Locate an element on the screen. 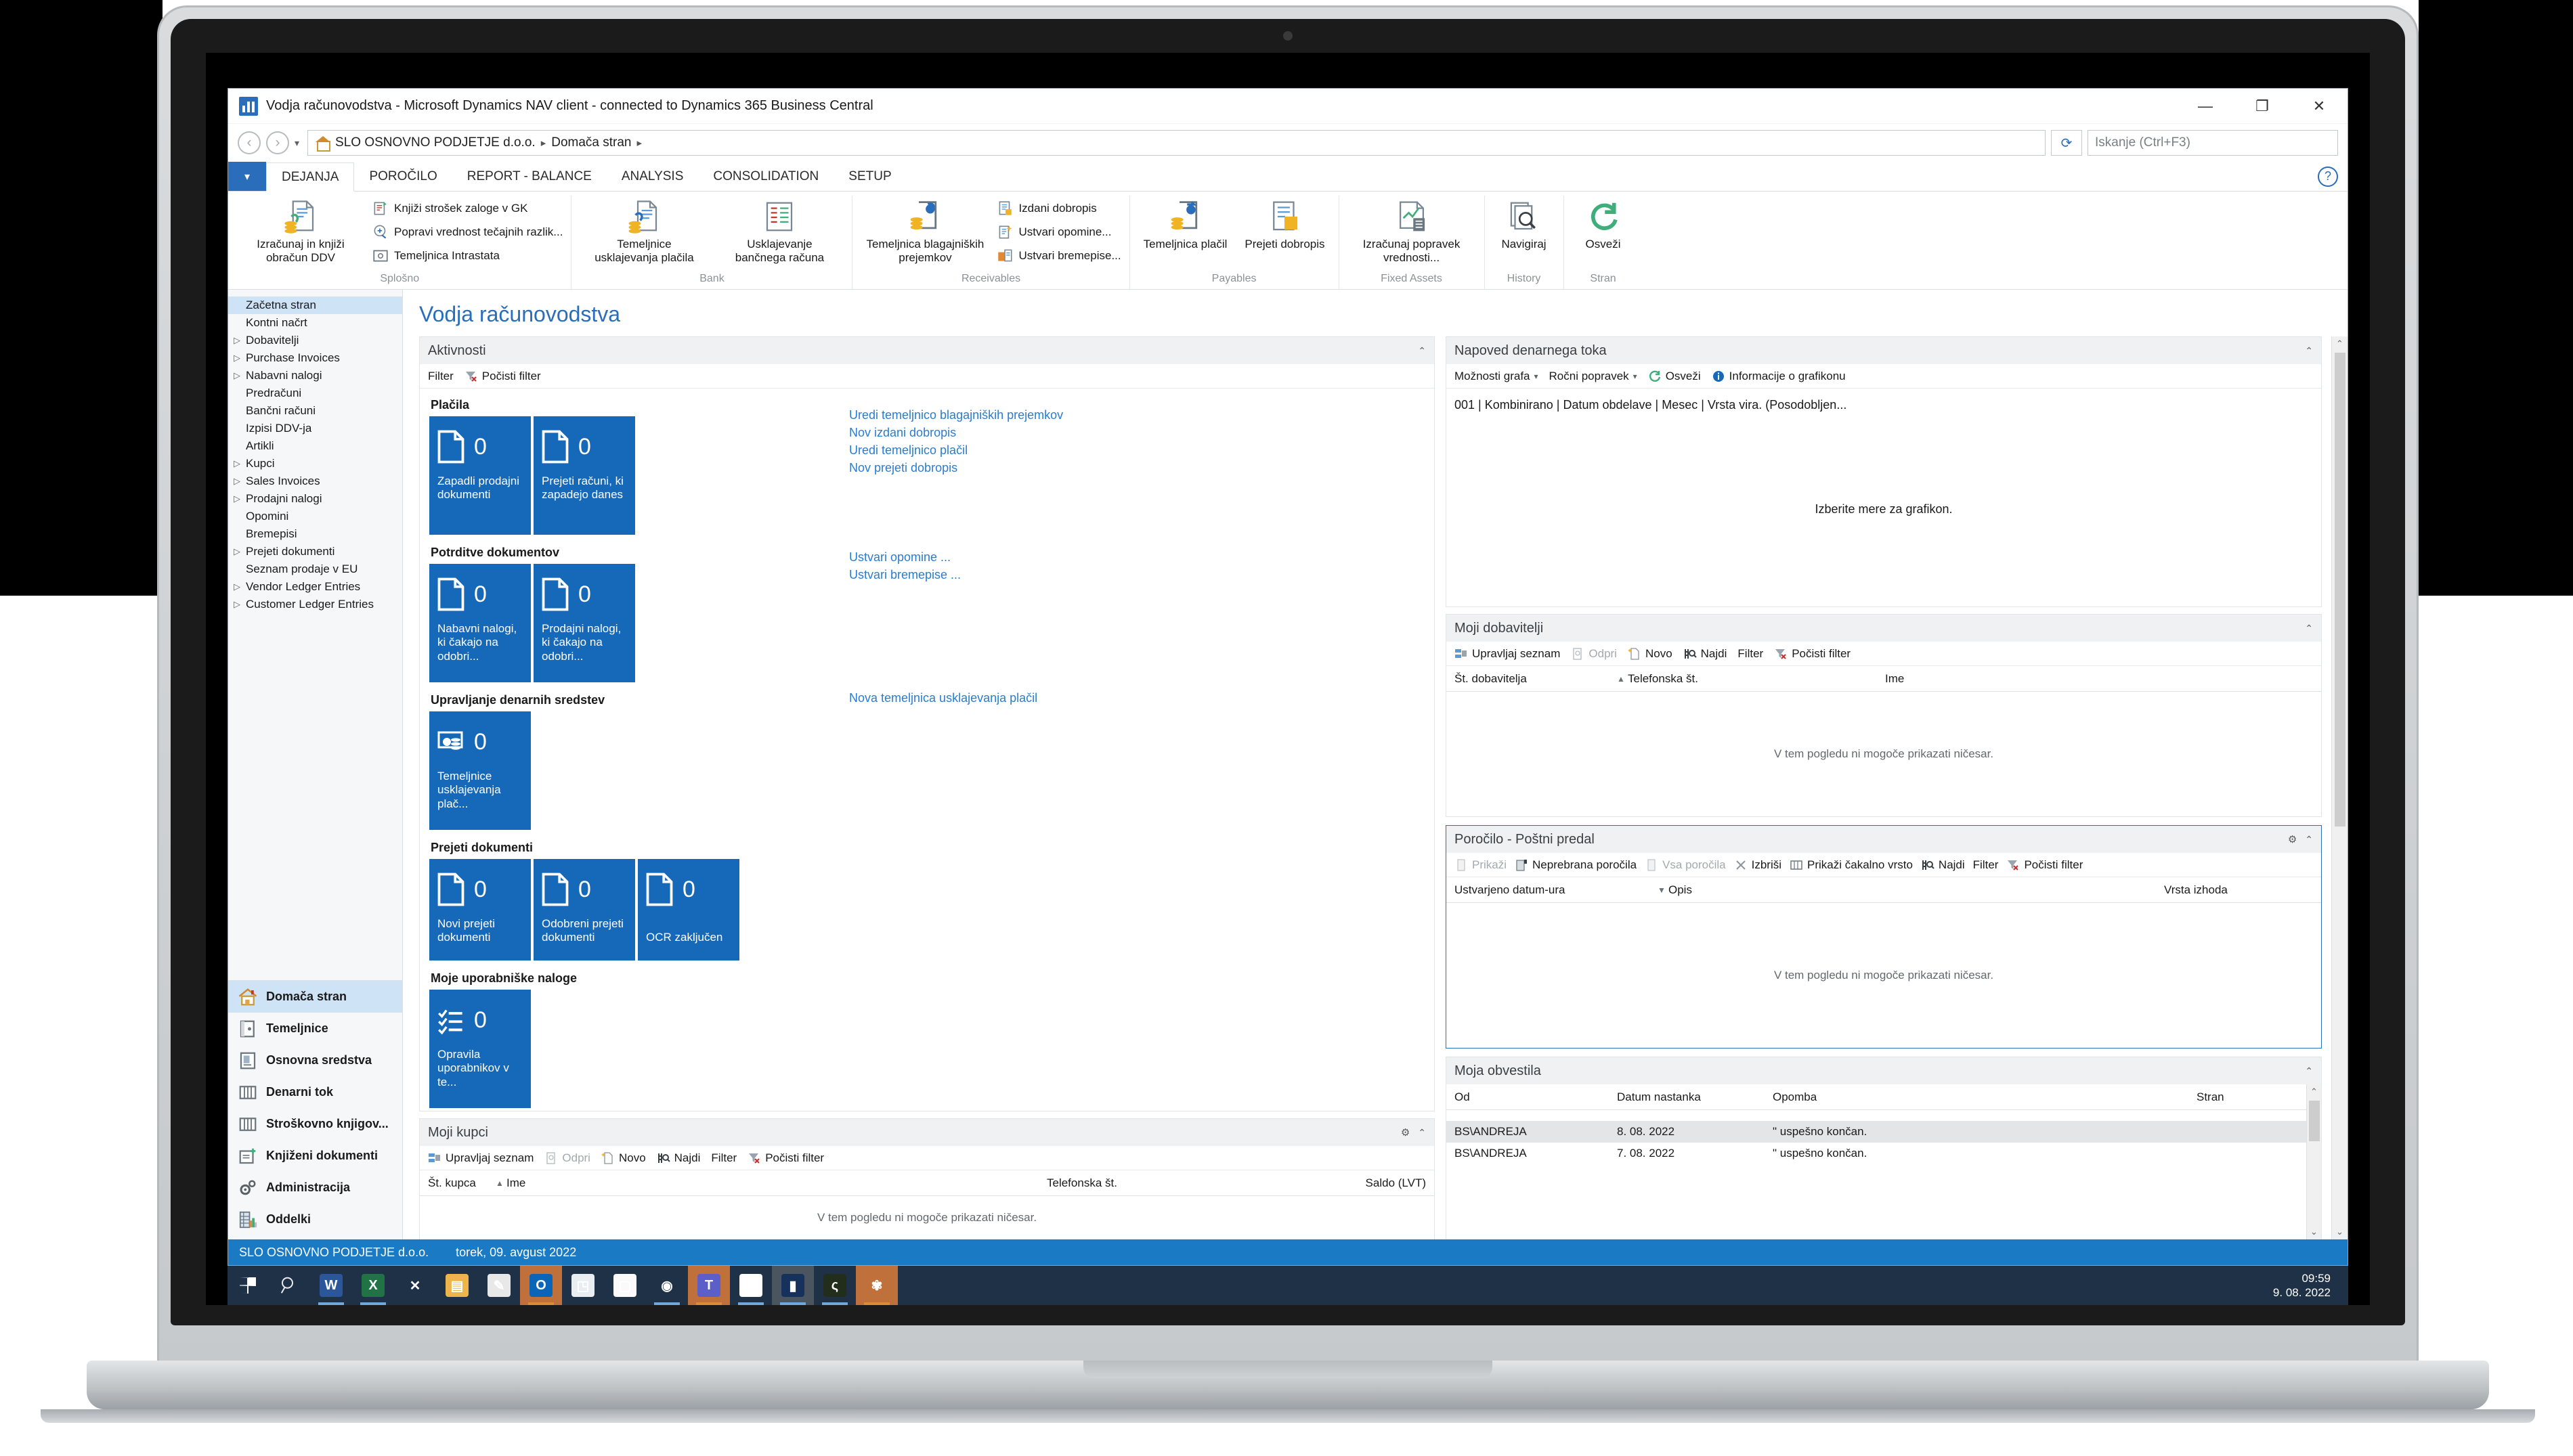 The height and width of the screenshot is (1456, 2573). cue-tile-odobreni-prejeti-dokumenti: 0 Odobreni prejeti dokumenti is located at coordinates (584, 910).